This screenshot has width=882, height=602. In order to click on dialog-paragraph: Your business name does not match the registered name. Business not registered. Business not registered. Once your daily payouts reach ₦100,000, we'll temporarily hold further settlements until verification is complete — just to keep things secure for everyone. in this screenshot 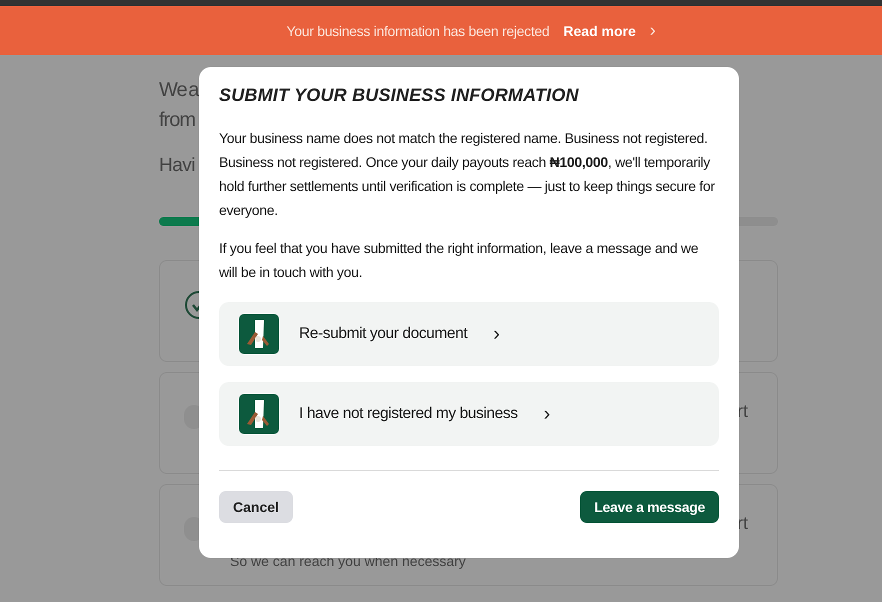, I will do `click(467, 174)`.